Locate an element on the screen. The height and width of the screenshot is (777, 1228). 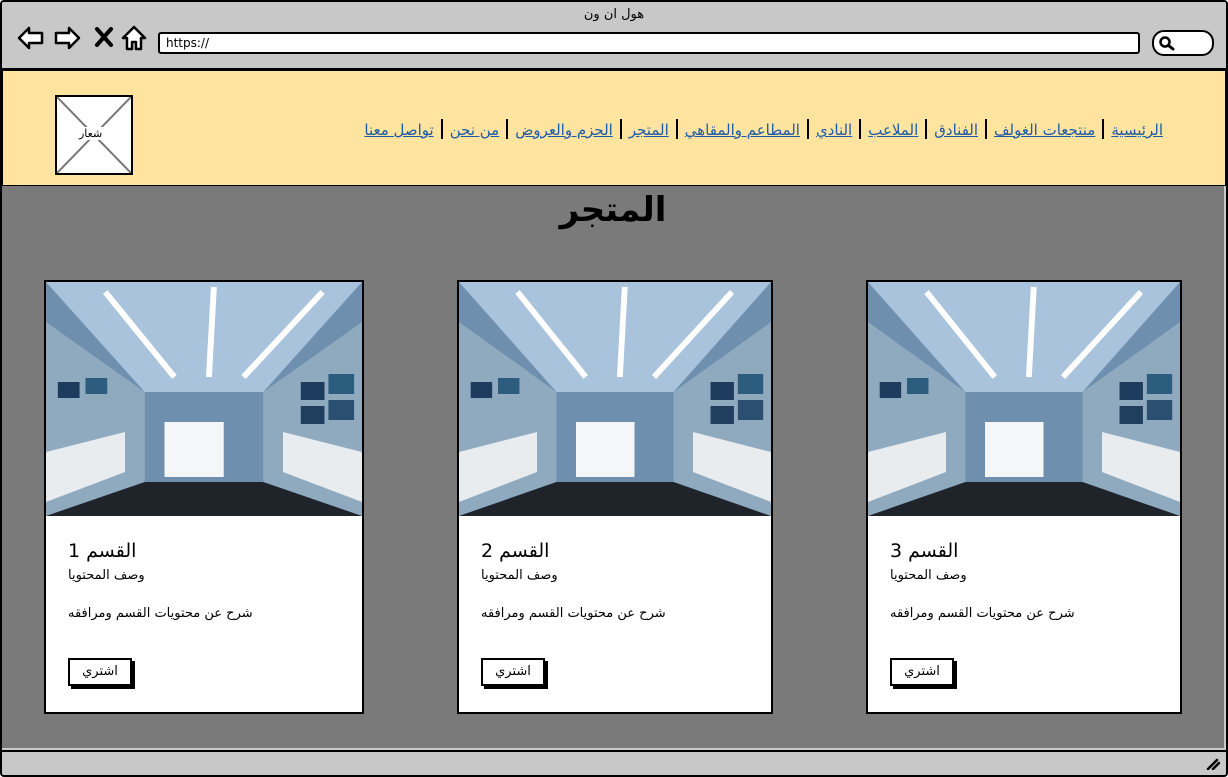
nav-courses: الملاعب is located at coordinates (893, 130).